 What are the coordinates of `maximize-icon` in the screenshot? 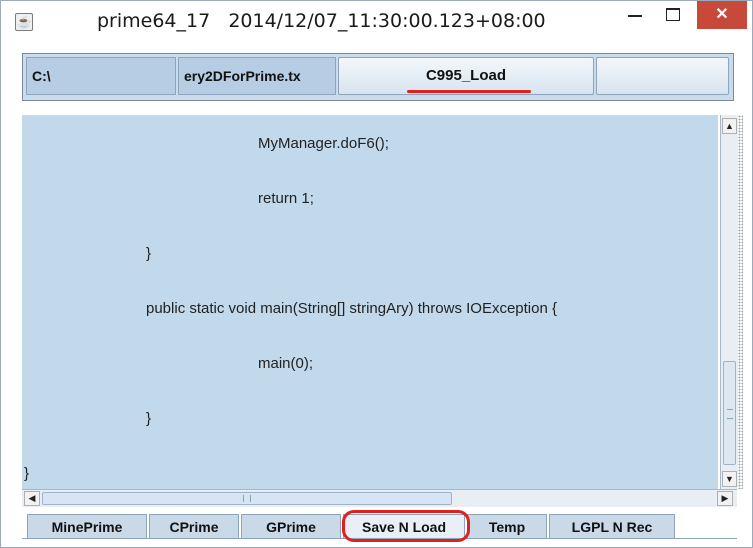 It's located at (673, 14).